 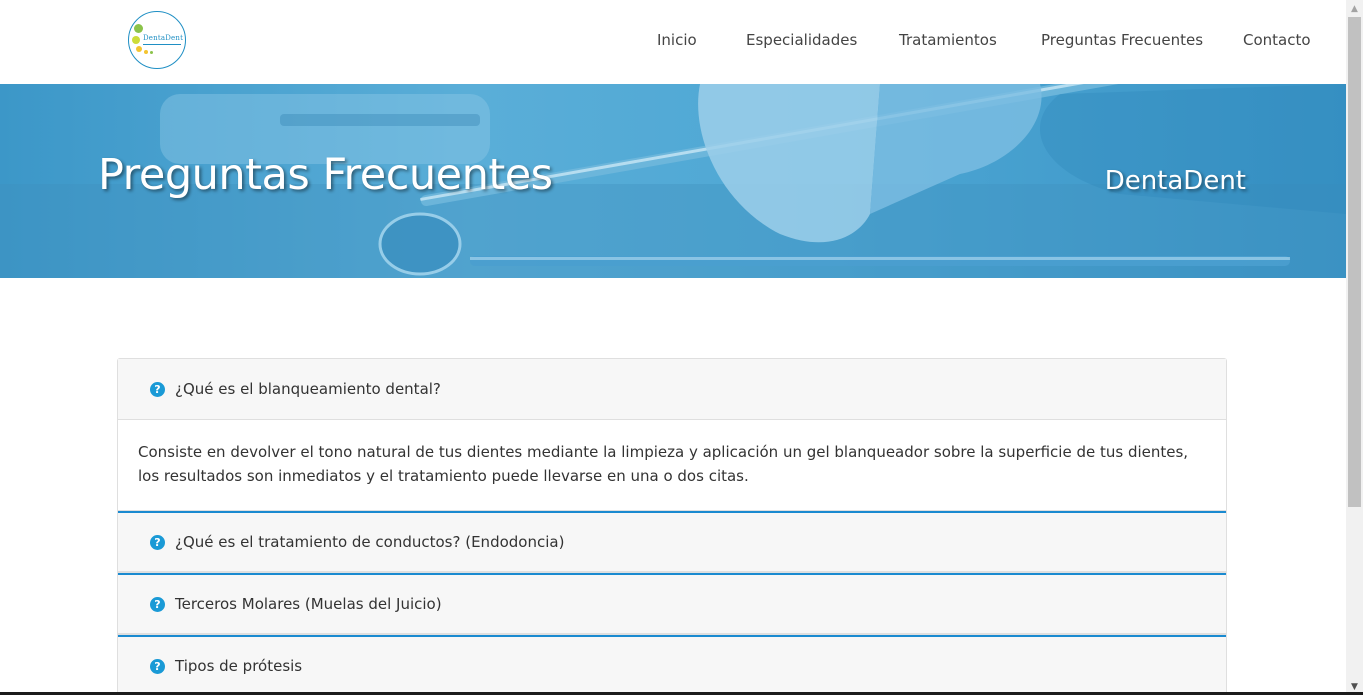 What do you see at coordinates (162, 44) in the screenshot?
I see `logo-underline` at bounding box center [162, 44].